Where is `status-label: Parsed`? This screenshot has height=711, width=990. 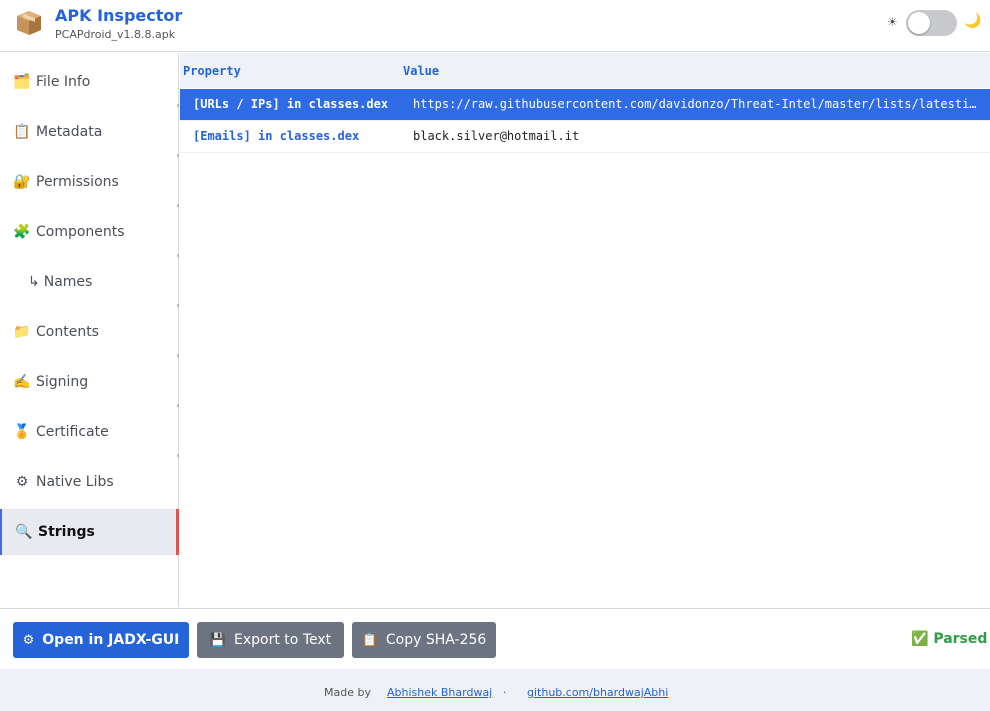
status-label: Parsed is located at coordinates (960, 639).